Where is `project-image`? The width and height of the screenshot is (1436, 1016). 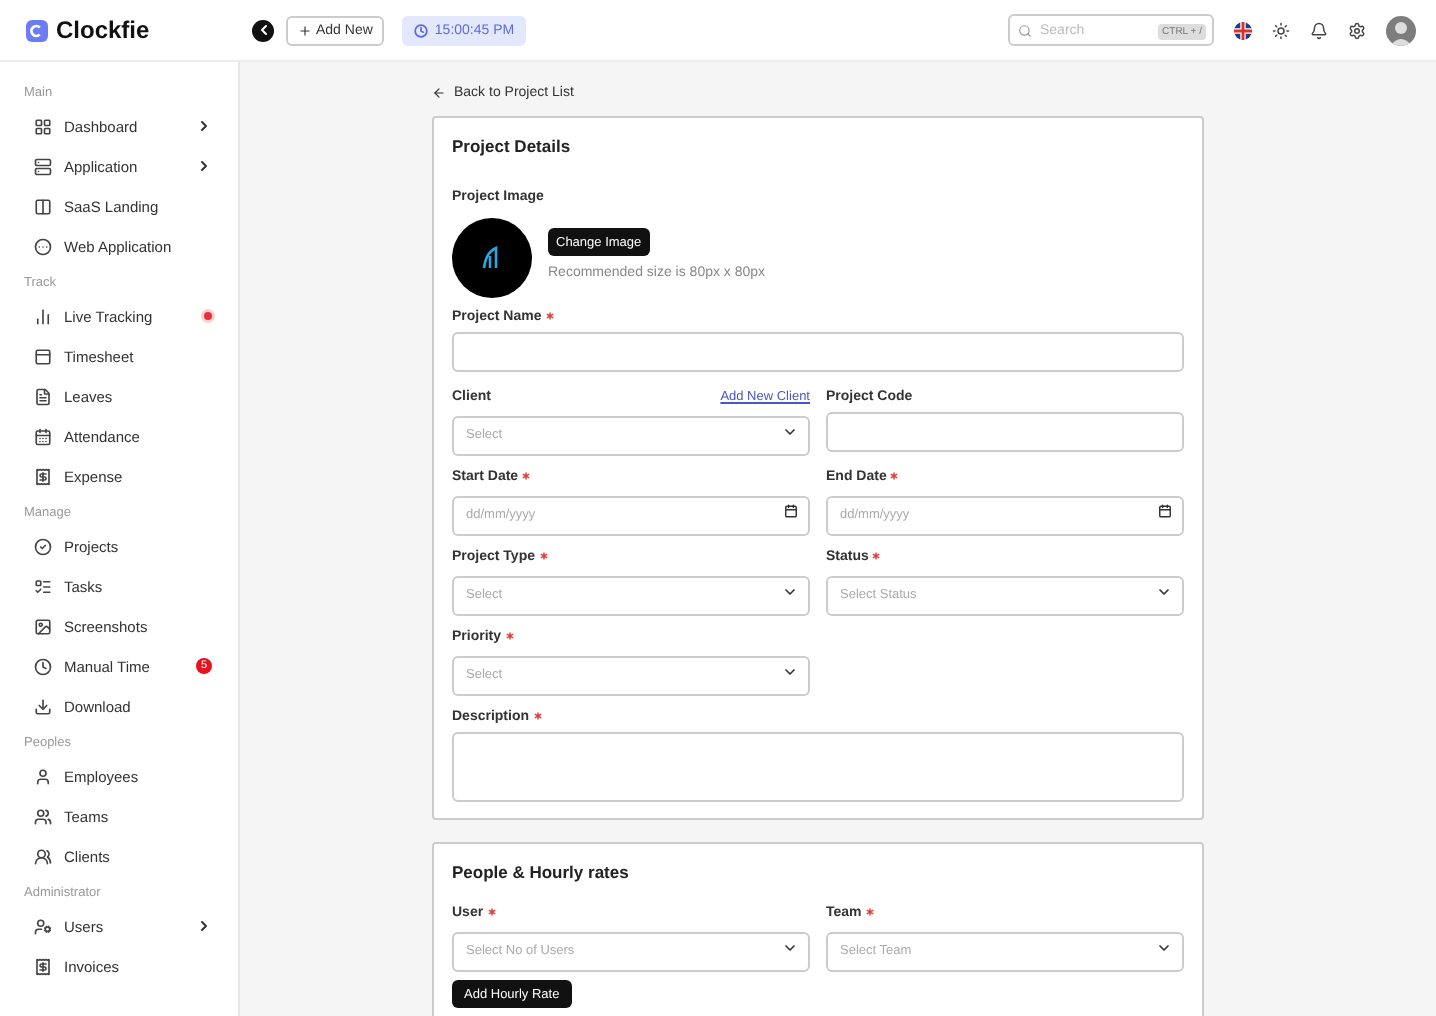
project-image is located at coordinates (492, 258).